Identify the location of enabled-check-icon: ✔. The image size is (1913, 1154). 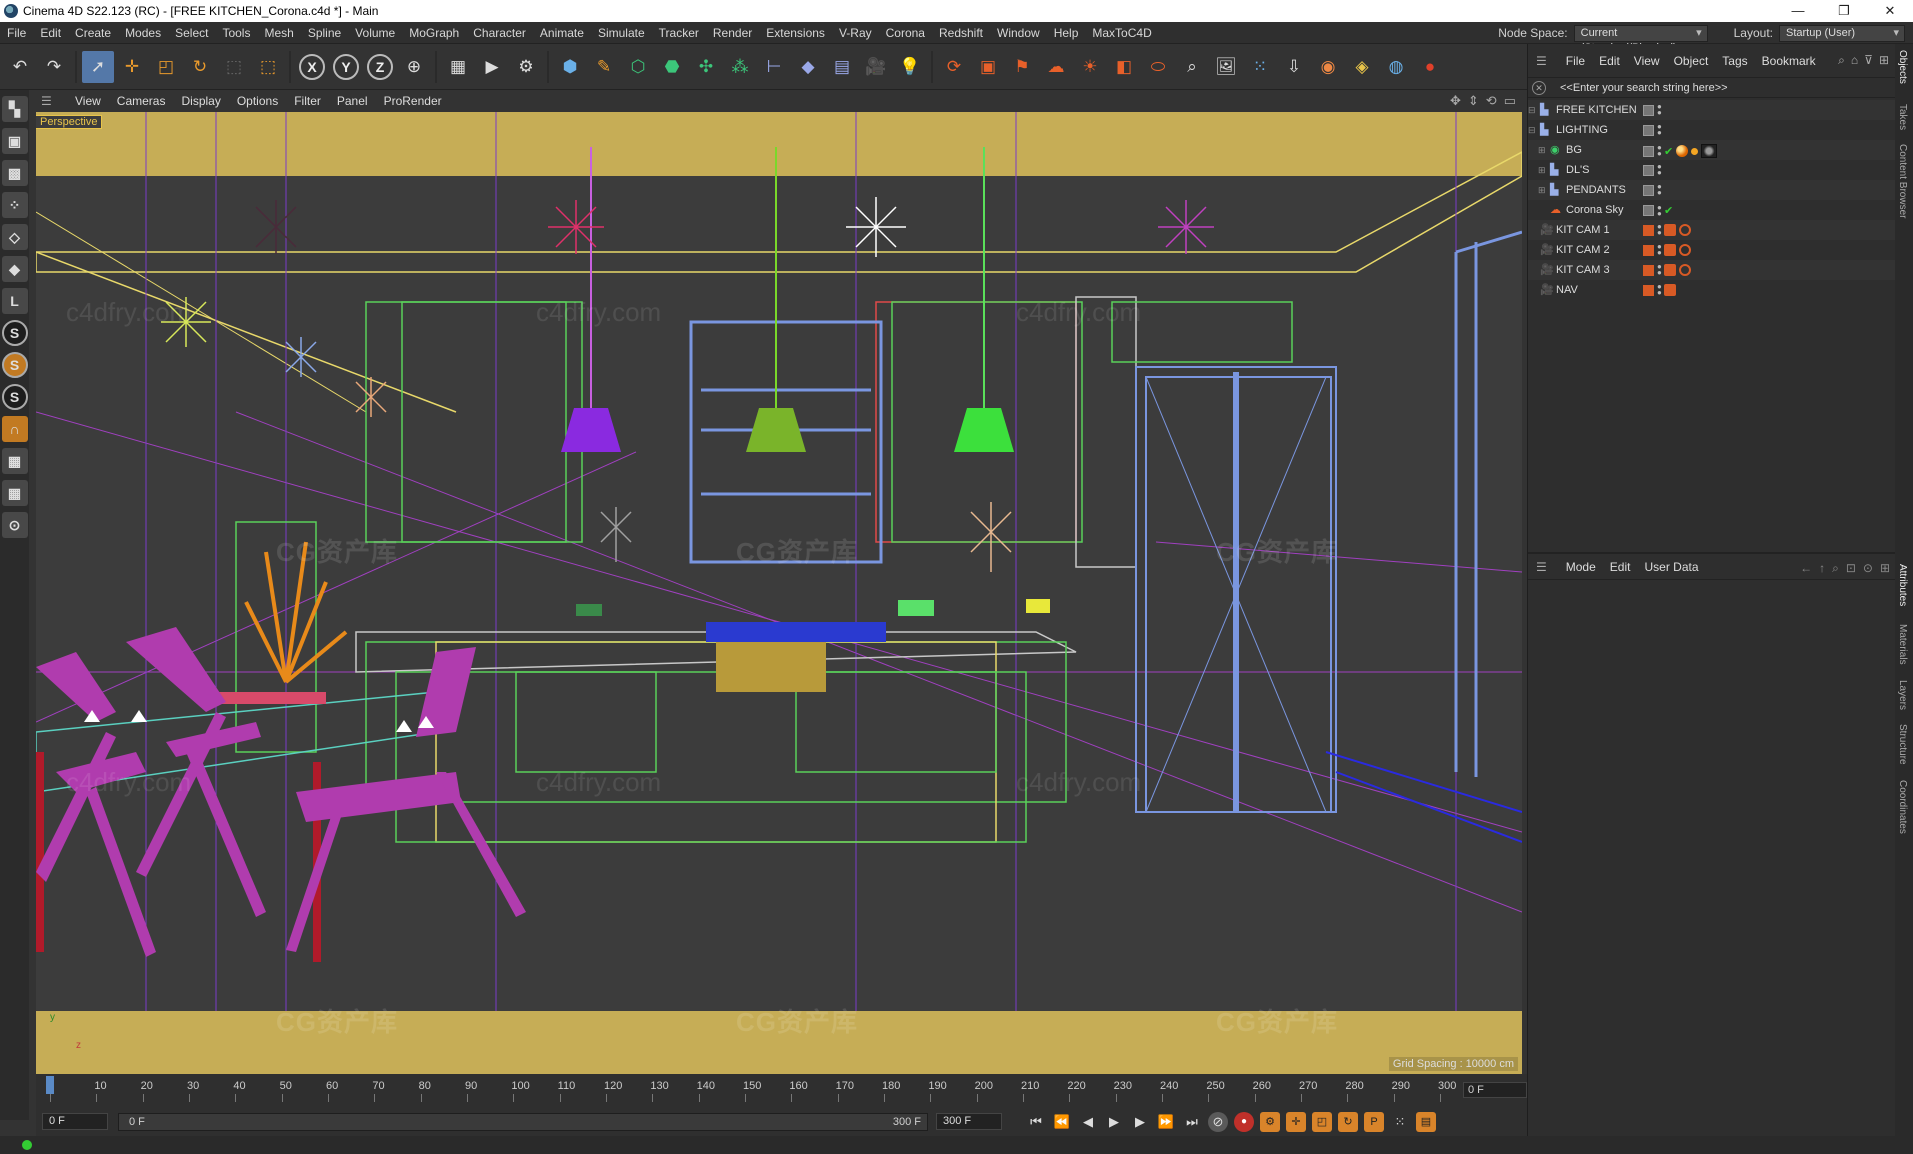
(1668, 210).